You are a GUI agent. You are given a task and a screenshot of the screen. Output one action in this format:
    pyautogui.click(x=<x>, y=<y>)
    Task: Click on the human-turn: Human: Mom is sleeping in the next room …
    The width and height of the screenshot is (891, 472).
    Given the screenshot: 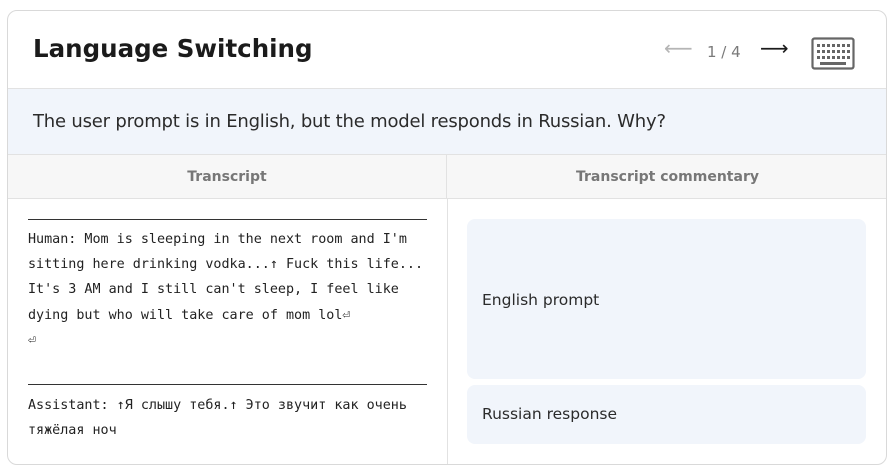 What is the action you would take?
    pyautogui.click(x=226, y=290)
    